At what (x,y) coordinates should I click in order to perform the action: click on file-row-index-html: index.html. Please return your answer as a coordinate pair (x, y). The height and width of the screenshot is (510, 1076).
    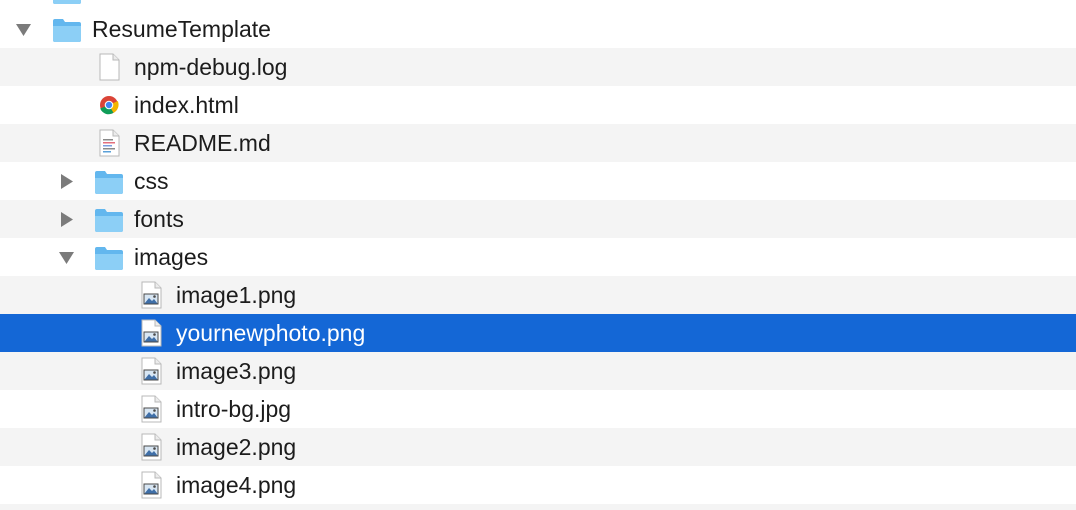
    Looking at the image, I should click on (538, 105).